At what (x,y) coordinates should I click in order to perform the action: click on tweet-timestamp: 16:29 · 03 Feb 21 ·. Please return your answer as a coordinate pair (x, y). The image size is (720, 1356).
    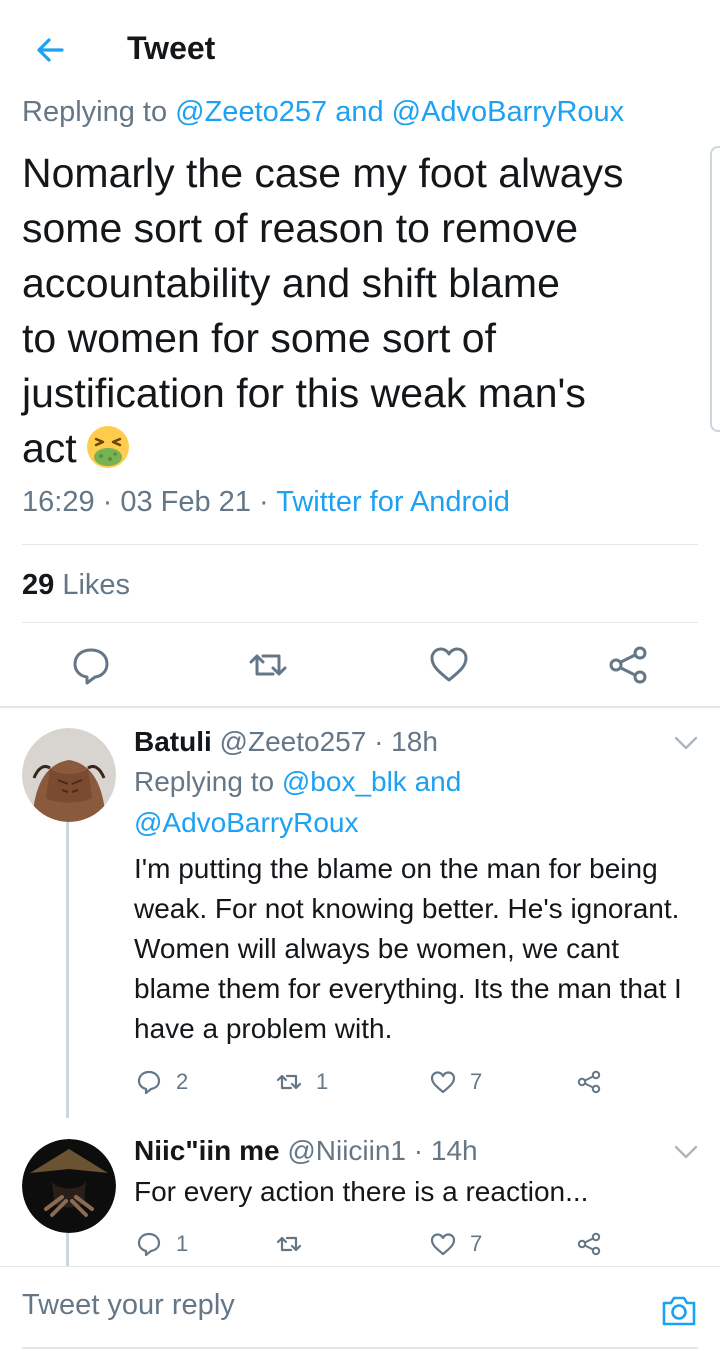
    Looking at the image, I should click on (149, 502).